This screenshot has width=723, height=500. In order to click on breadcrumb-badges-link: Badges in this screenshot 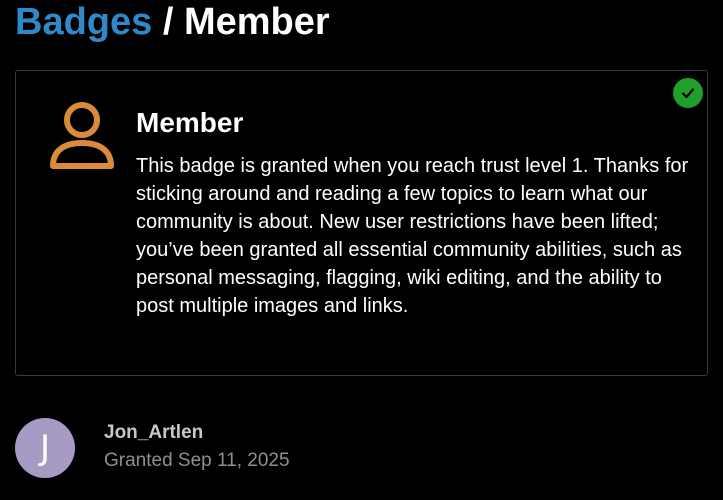, I will do `click(83, 22)`.